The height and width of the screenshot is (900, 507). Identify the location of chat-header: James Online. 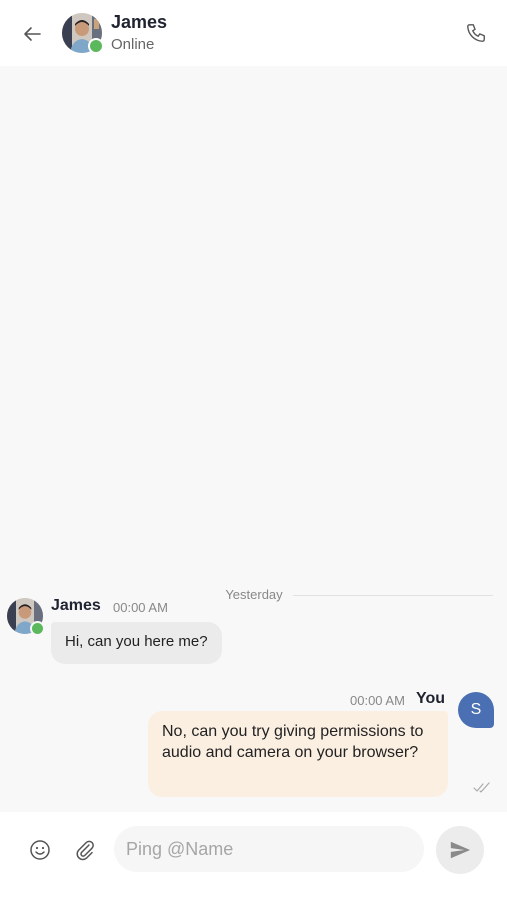
(253, 33).